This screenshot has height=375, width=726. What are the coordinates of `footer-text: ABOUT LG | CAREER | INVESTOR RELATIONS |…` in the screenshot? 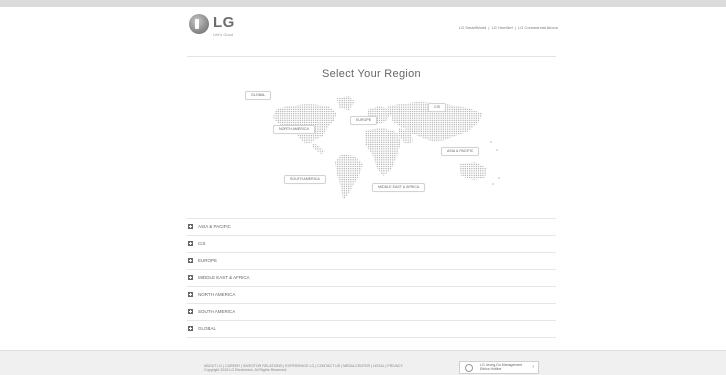 It's located at (303, 368).